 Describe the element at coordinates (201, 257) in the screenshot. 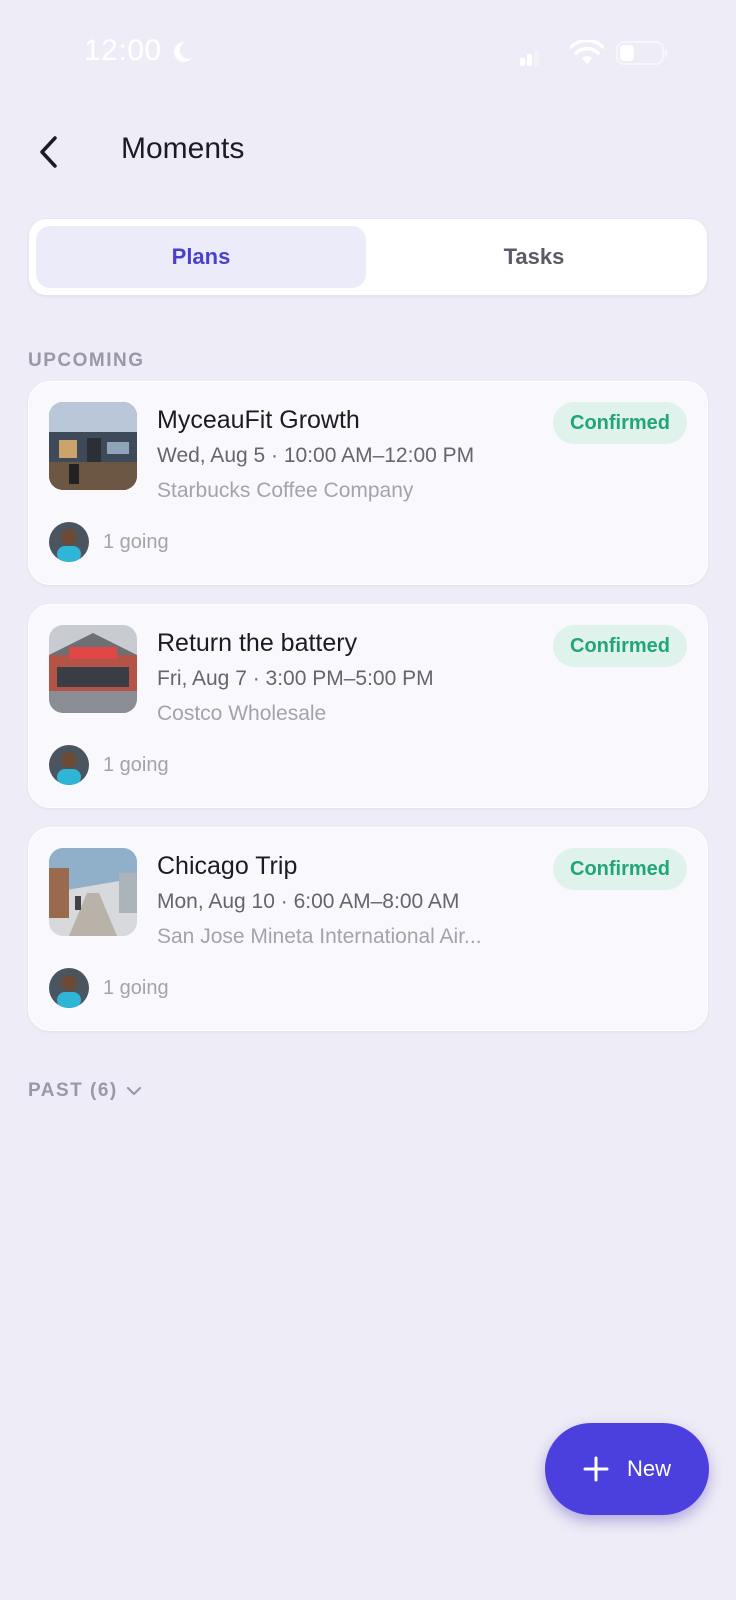

I see `tab-plans: Plans` at that location.